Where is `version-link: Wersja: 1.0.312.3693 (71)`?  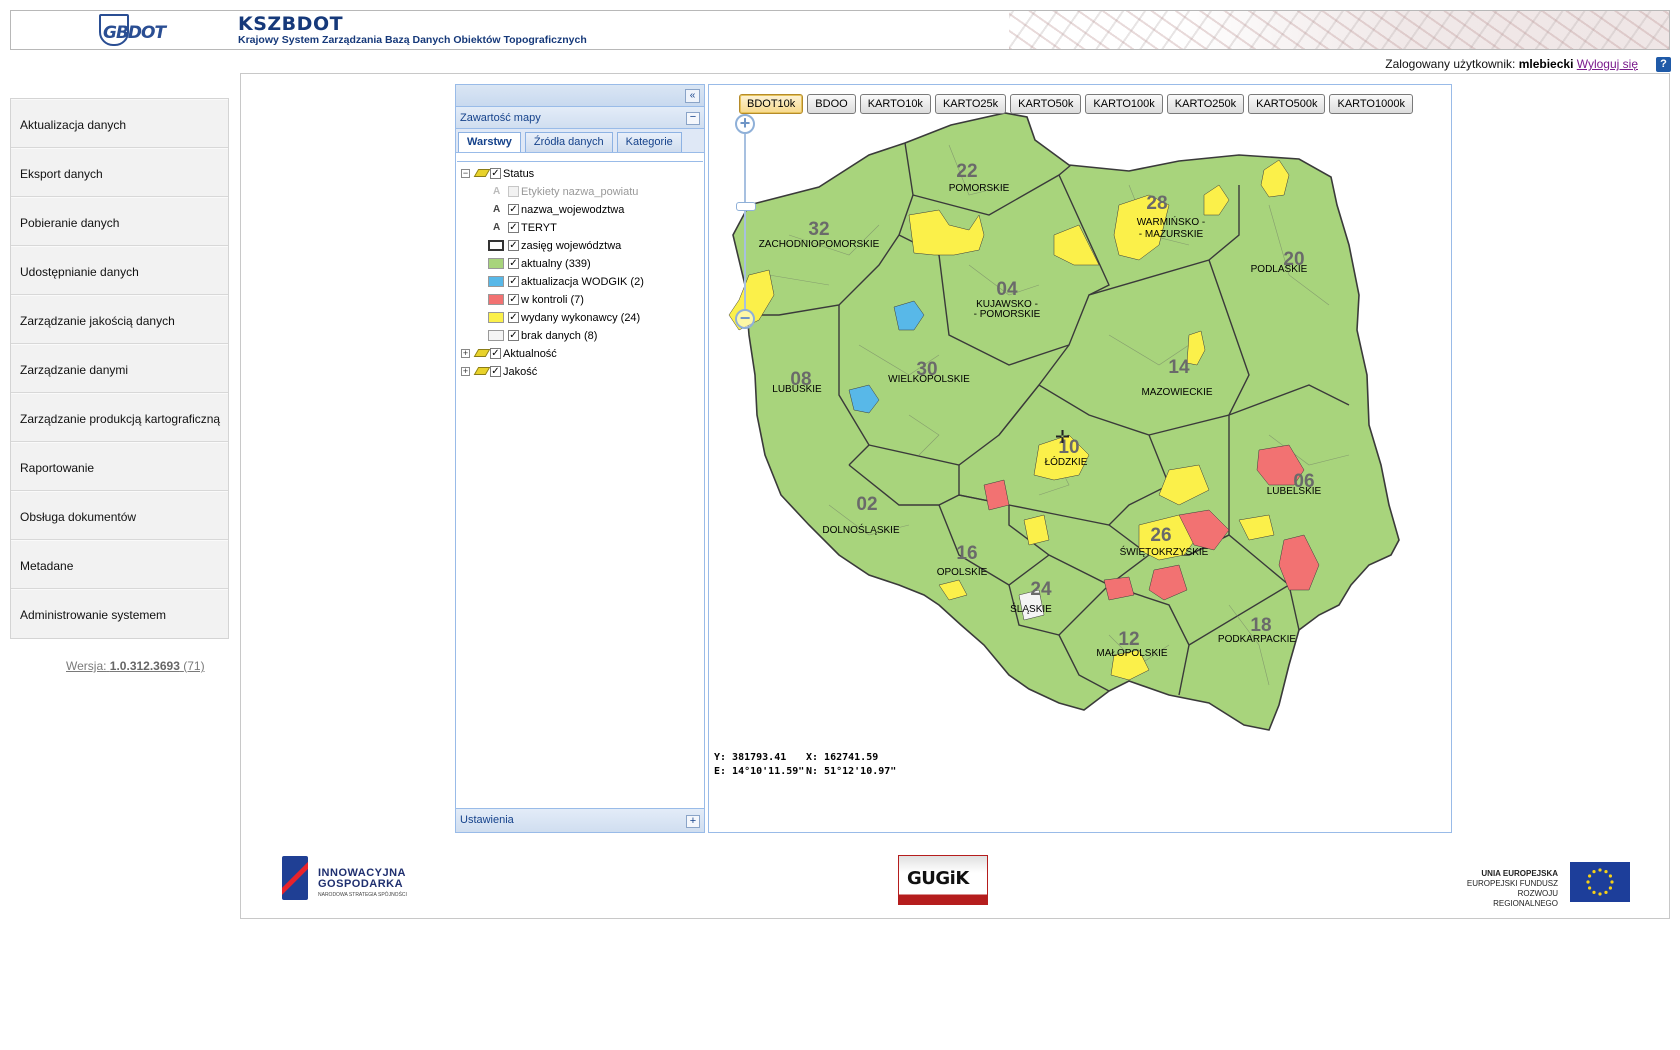
version-link: Wersja: 1.0.312.3693 (71) is located at coordinates (135, 666).